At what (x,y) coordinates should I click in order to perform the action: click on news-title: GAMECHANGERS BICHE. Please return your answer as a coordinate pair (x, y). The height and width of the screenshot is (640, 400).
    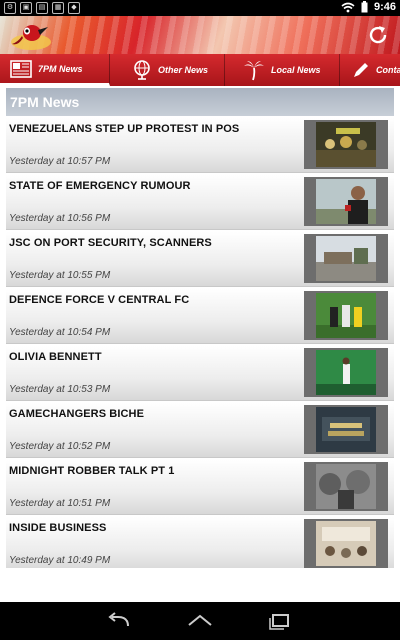
    Looking at the image, I should click on (77, 414).